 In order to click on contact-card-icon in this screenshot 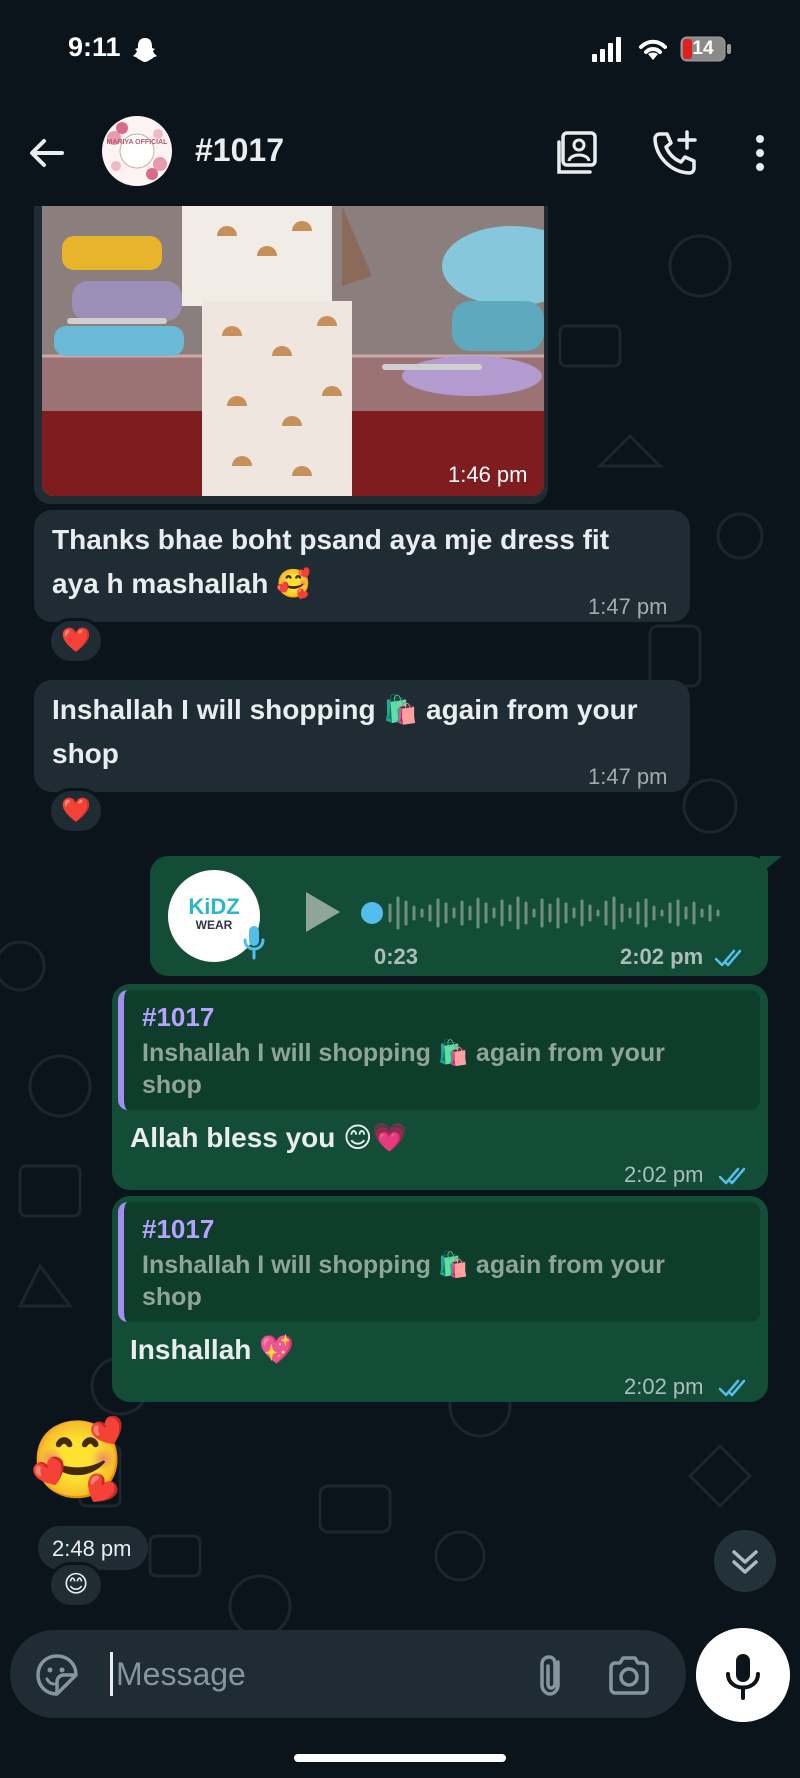, I will do `click(581, 153)`.